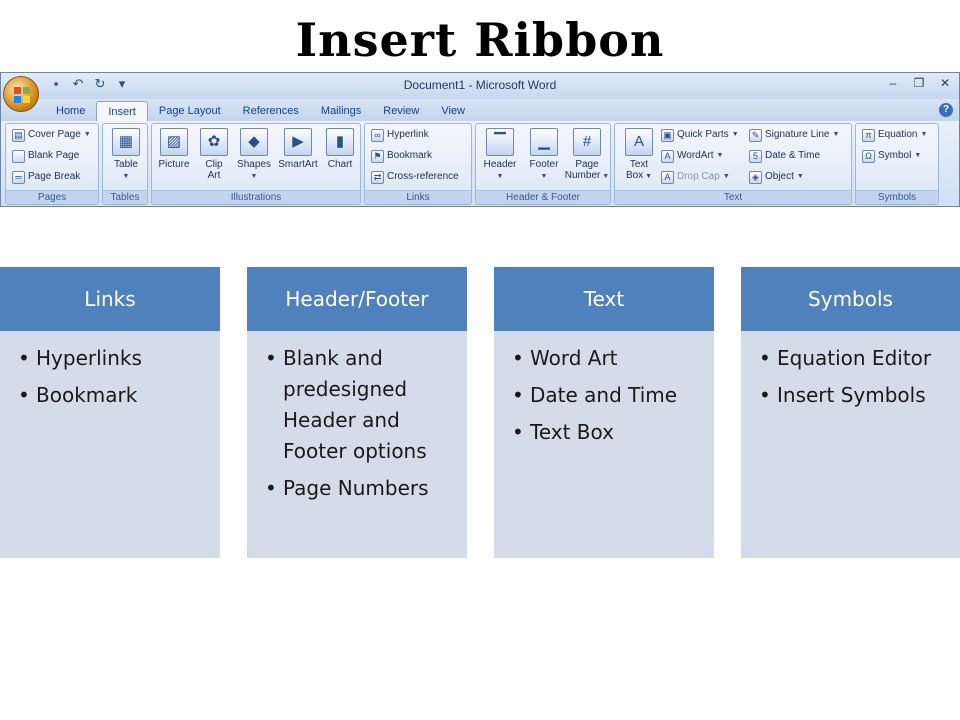 This screenshot has width=960, height=720. Describe the element at coordinates (18, 177) in the screenshot. I see `page-break-icon: ═` at that location.